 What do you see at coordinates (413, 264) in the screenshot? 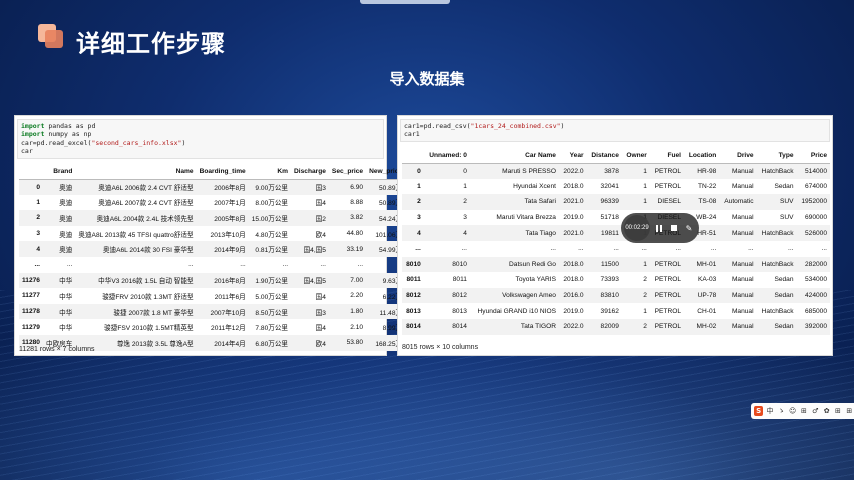
I see `row-index: 8010` at bounding box center [413, 264].